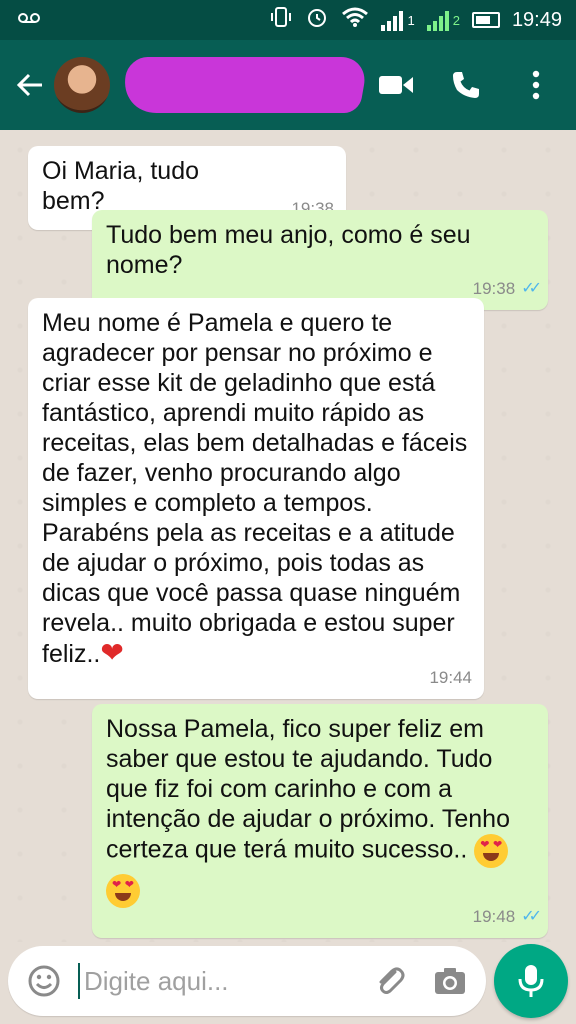  I want to click on camera-button, so click(450, 981).